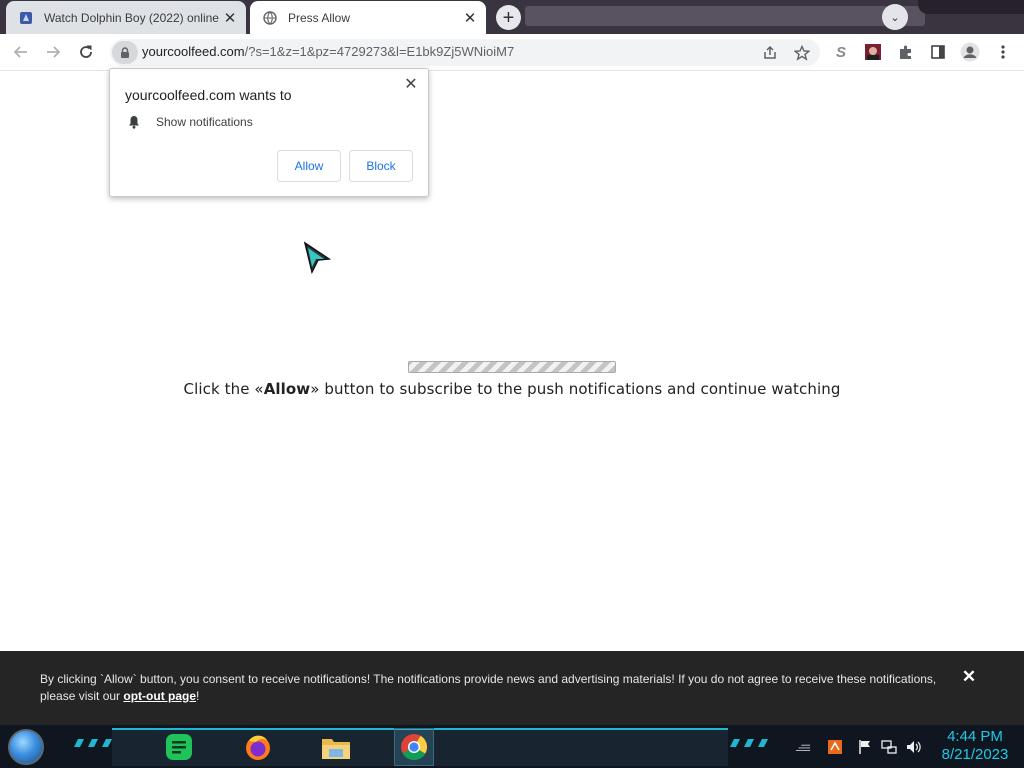  What do you see at coordinates (906, 52) in the screenshot?
I see `extensions-puzzle-icon` at bounding box center [906, 52].